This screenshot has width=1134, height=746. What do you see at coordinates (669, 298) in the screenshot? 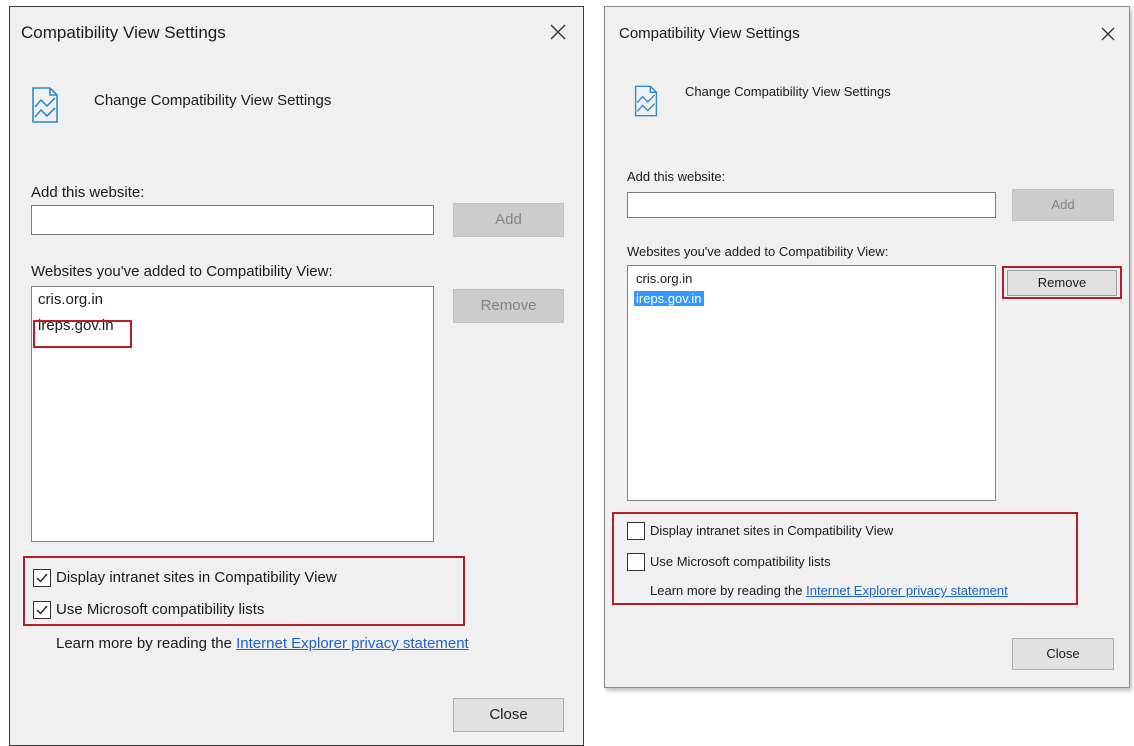
I see `list-item-selected: ireps.gov.in` at bounding box center [669, 298].